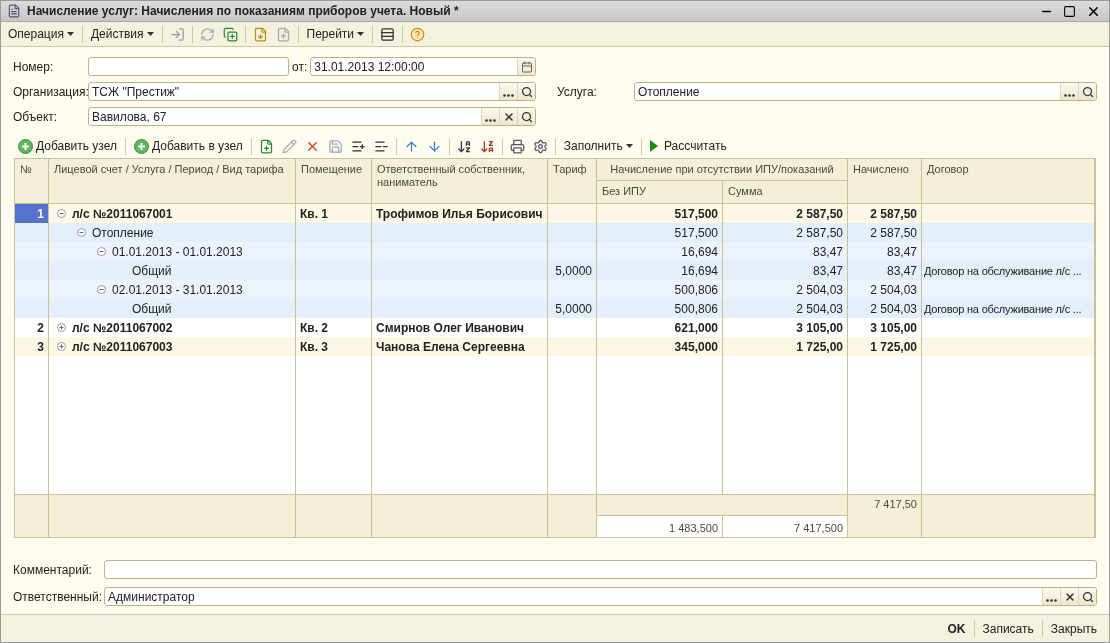 The width and height of the screenshot is (1110, 643). What do you see at coordinates (696, 346) in the screenshot?
I see `table-cell: 345,000` at bounding box center [696, 346].